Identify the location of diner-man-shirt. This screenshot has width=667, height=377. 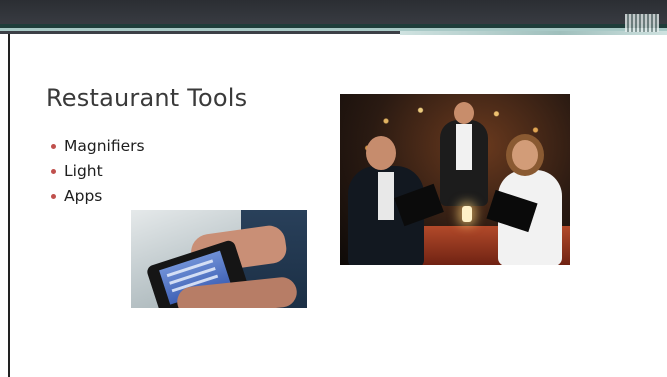
(386, 196).